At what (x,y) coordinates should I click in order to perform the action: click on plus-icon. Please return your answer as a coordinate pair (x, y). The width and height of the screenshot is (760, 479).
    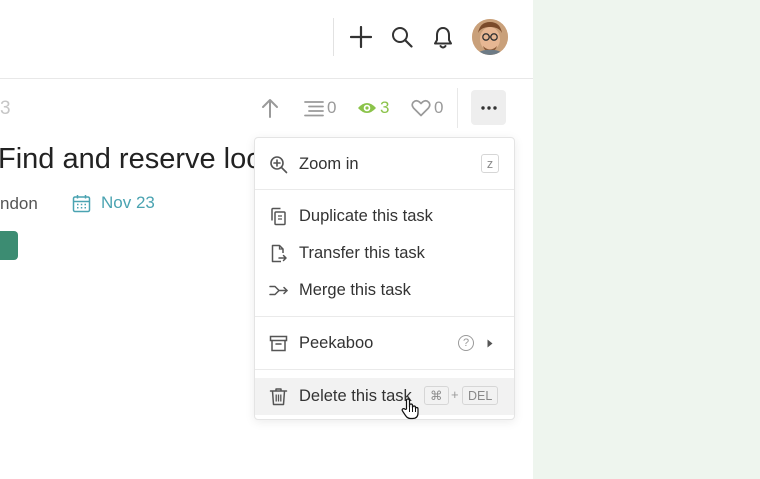
    Looking at the image, I should click on (361, 37).